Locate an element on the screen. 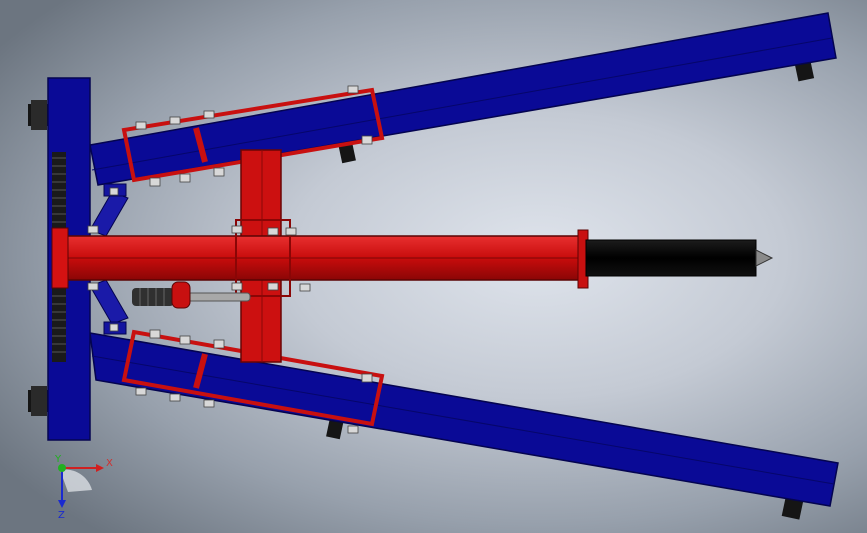  axis-triad: X Y Z is located at coordinates (83, 487).